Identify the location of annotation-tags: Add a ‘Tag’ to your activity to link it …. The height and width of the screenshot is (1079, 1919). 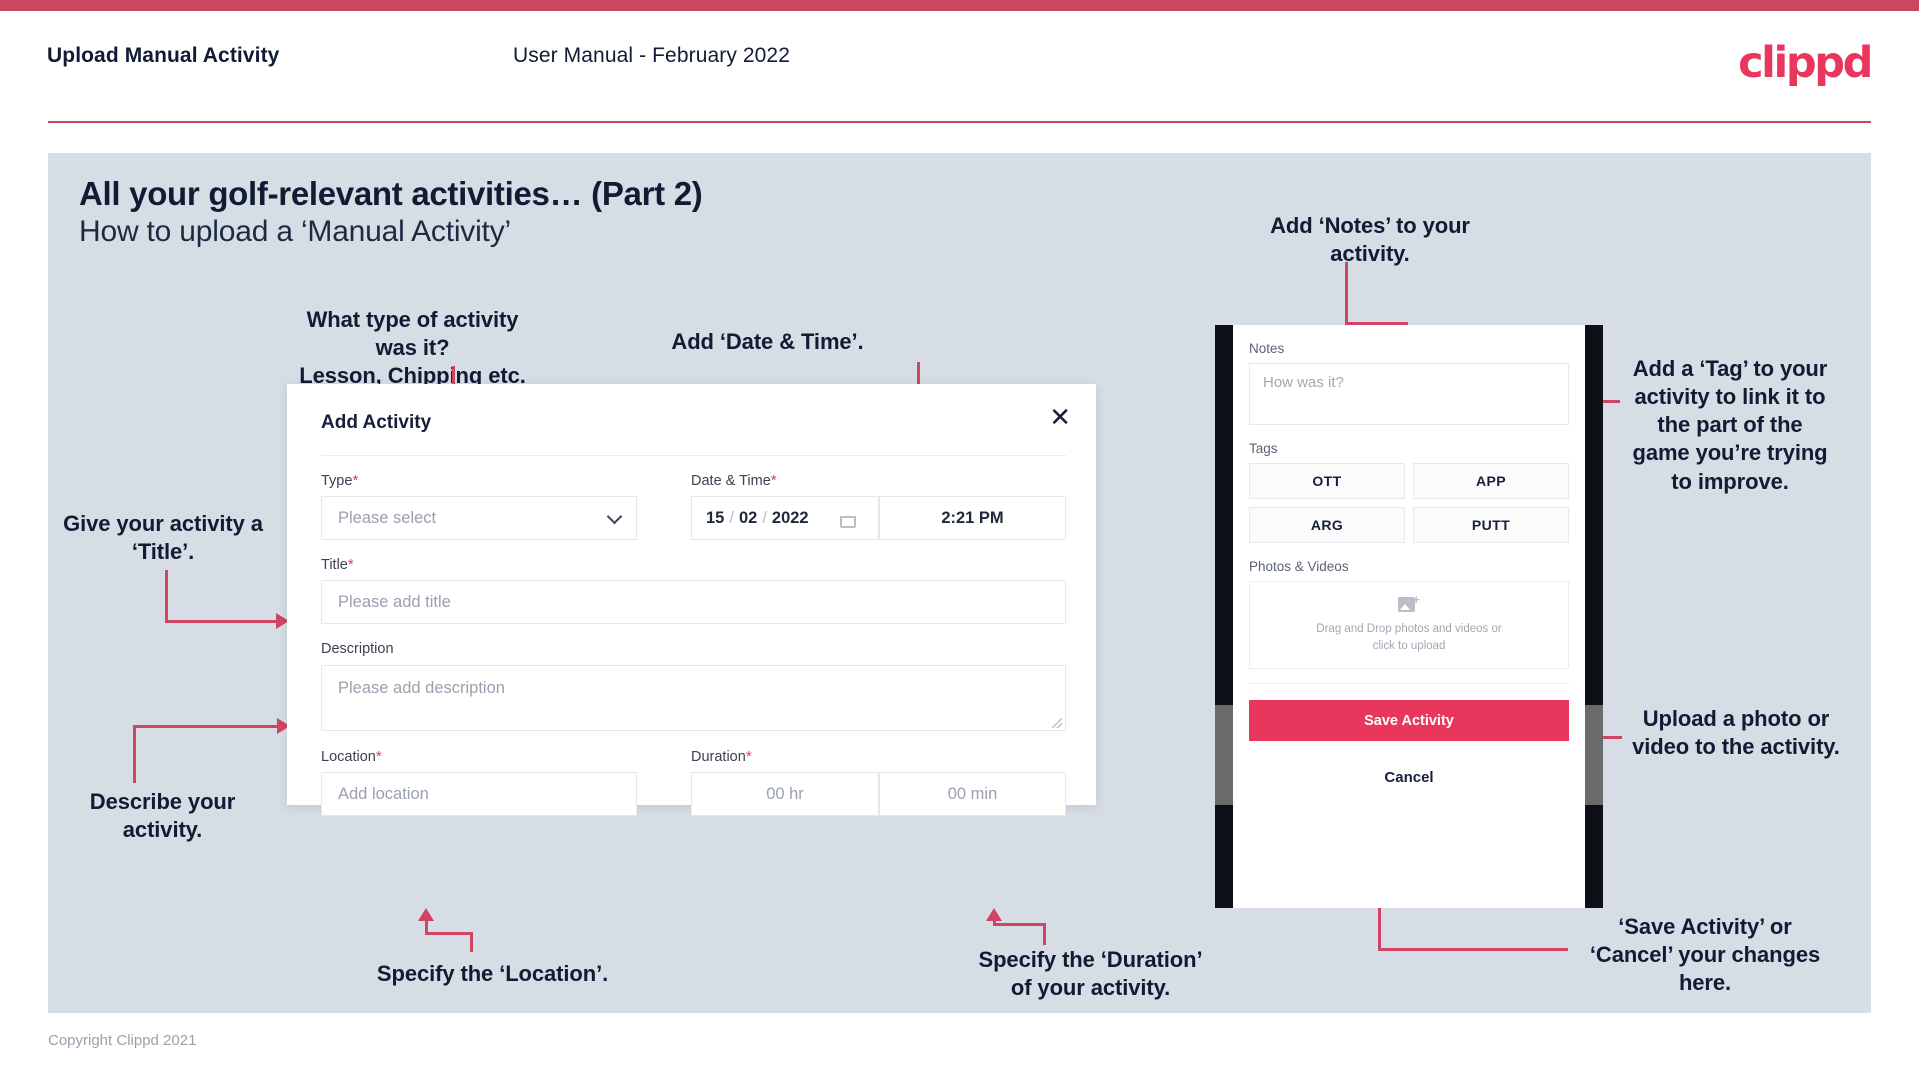
(1730, 425).